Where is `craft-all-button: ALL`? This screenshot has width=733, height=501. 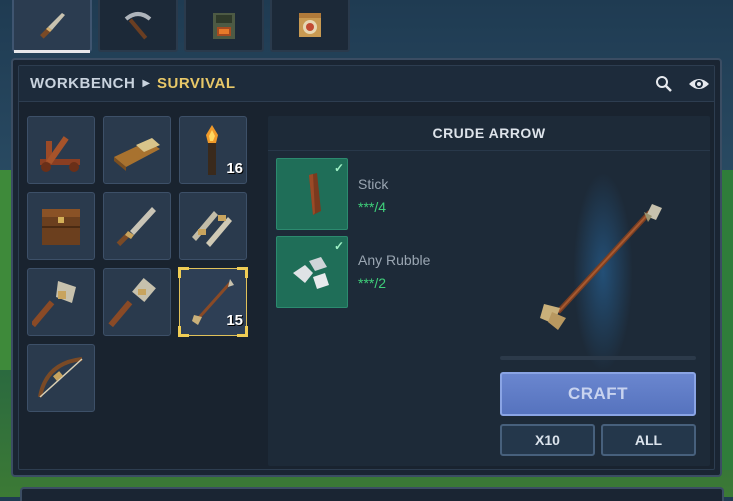 craft-all-button: ALL is located at coordinates (648, 440).